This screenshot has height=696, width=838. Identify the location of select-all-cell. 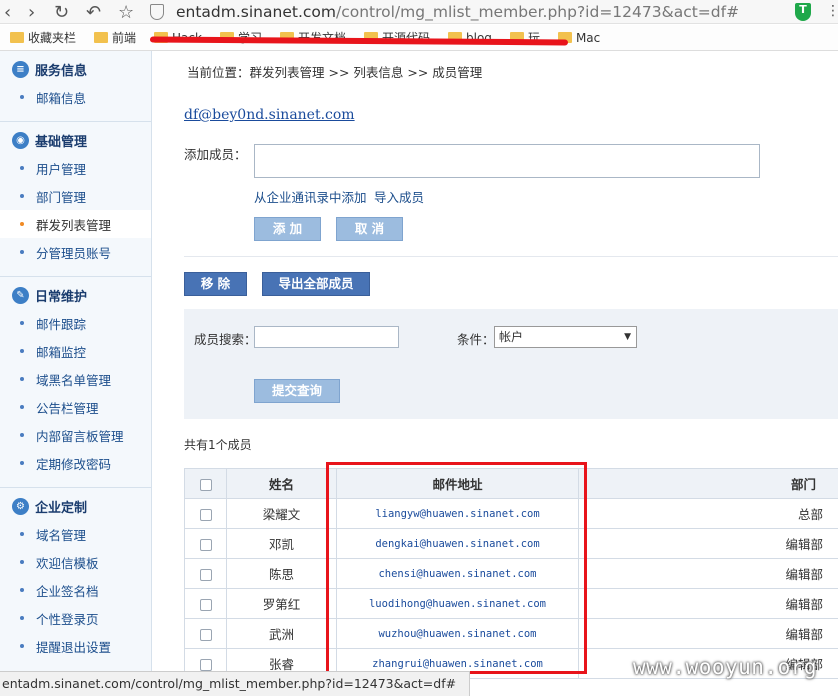
(205, 483).